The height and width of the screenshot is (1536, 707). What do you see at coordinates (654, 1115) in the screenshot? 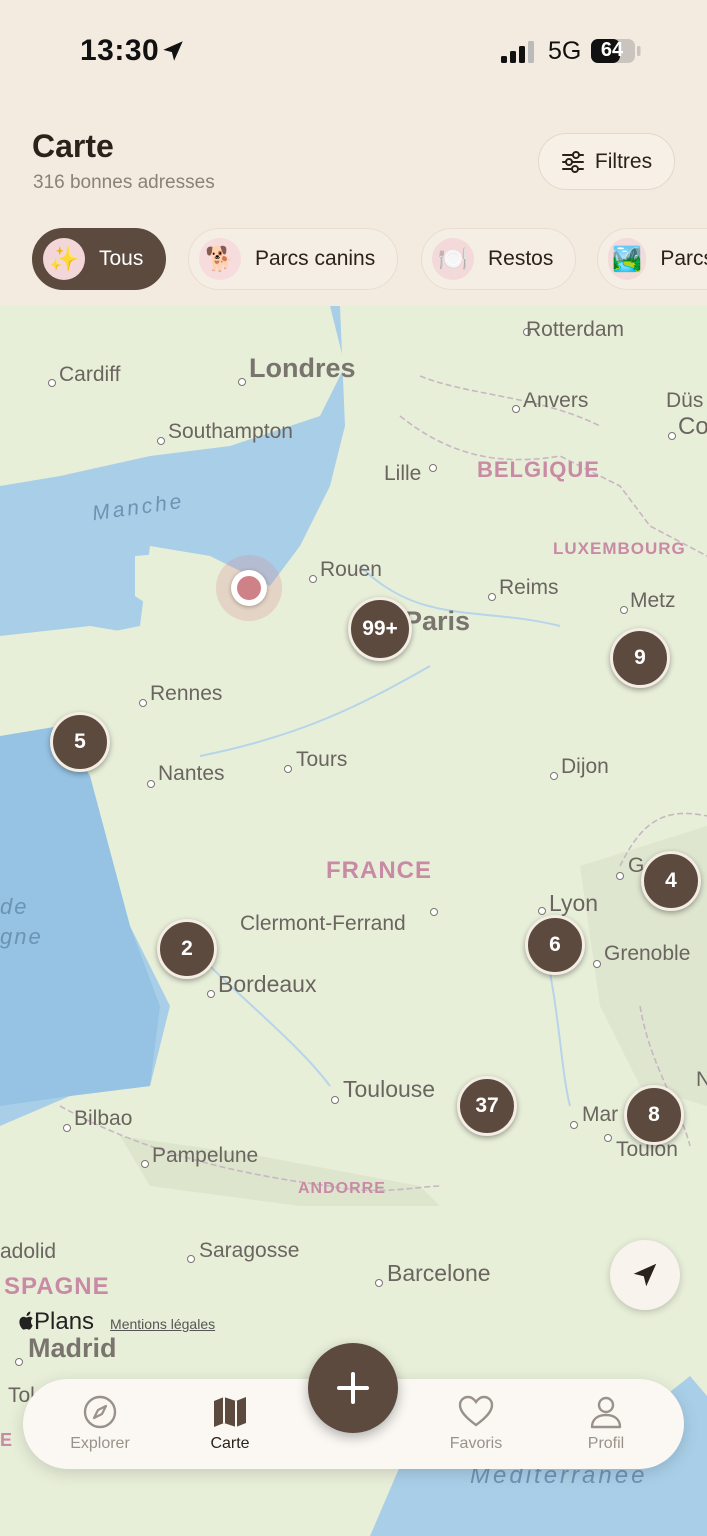
I see `cluster-marker: 8` at bounding box center [654, 1115].